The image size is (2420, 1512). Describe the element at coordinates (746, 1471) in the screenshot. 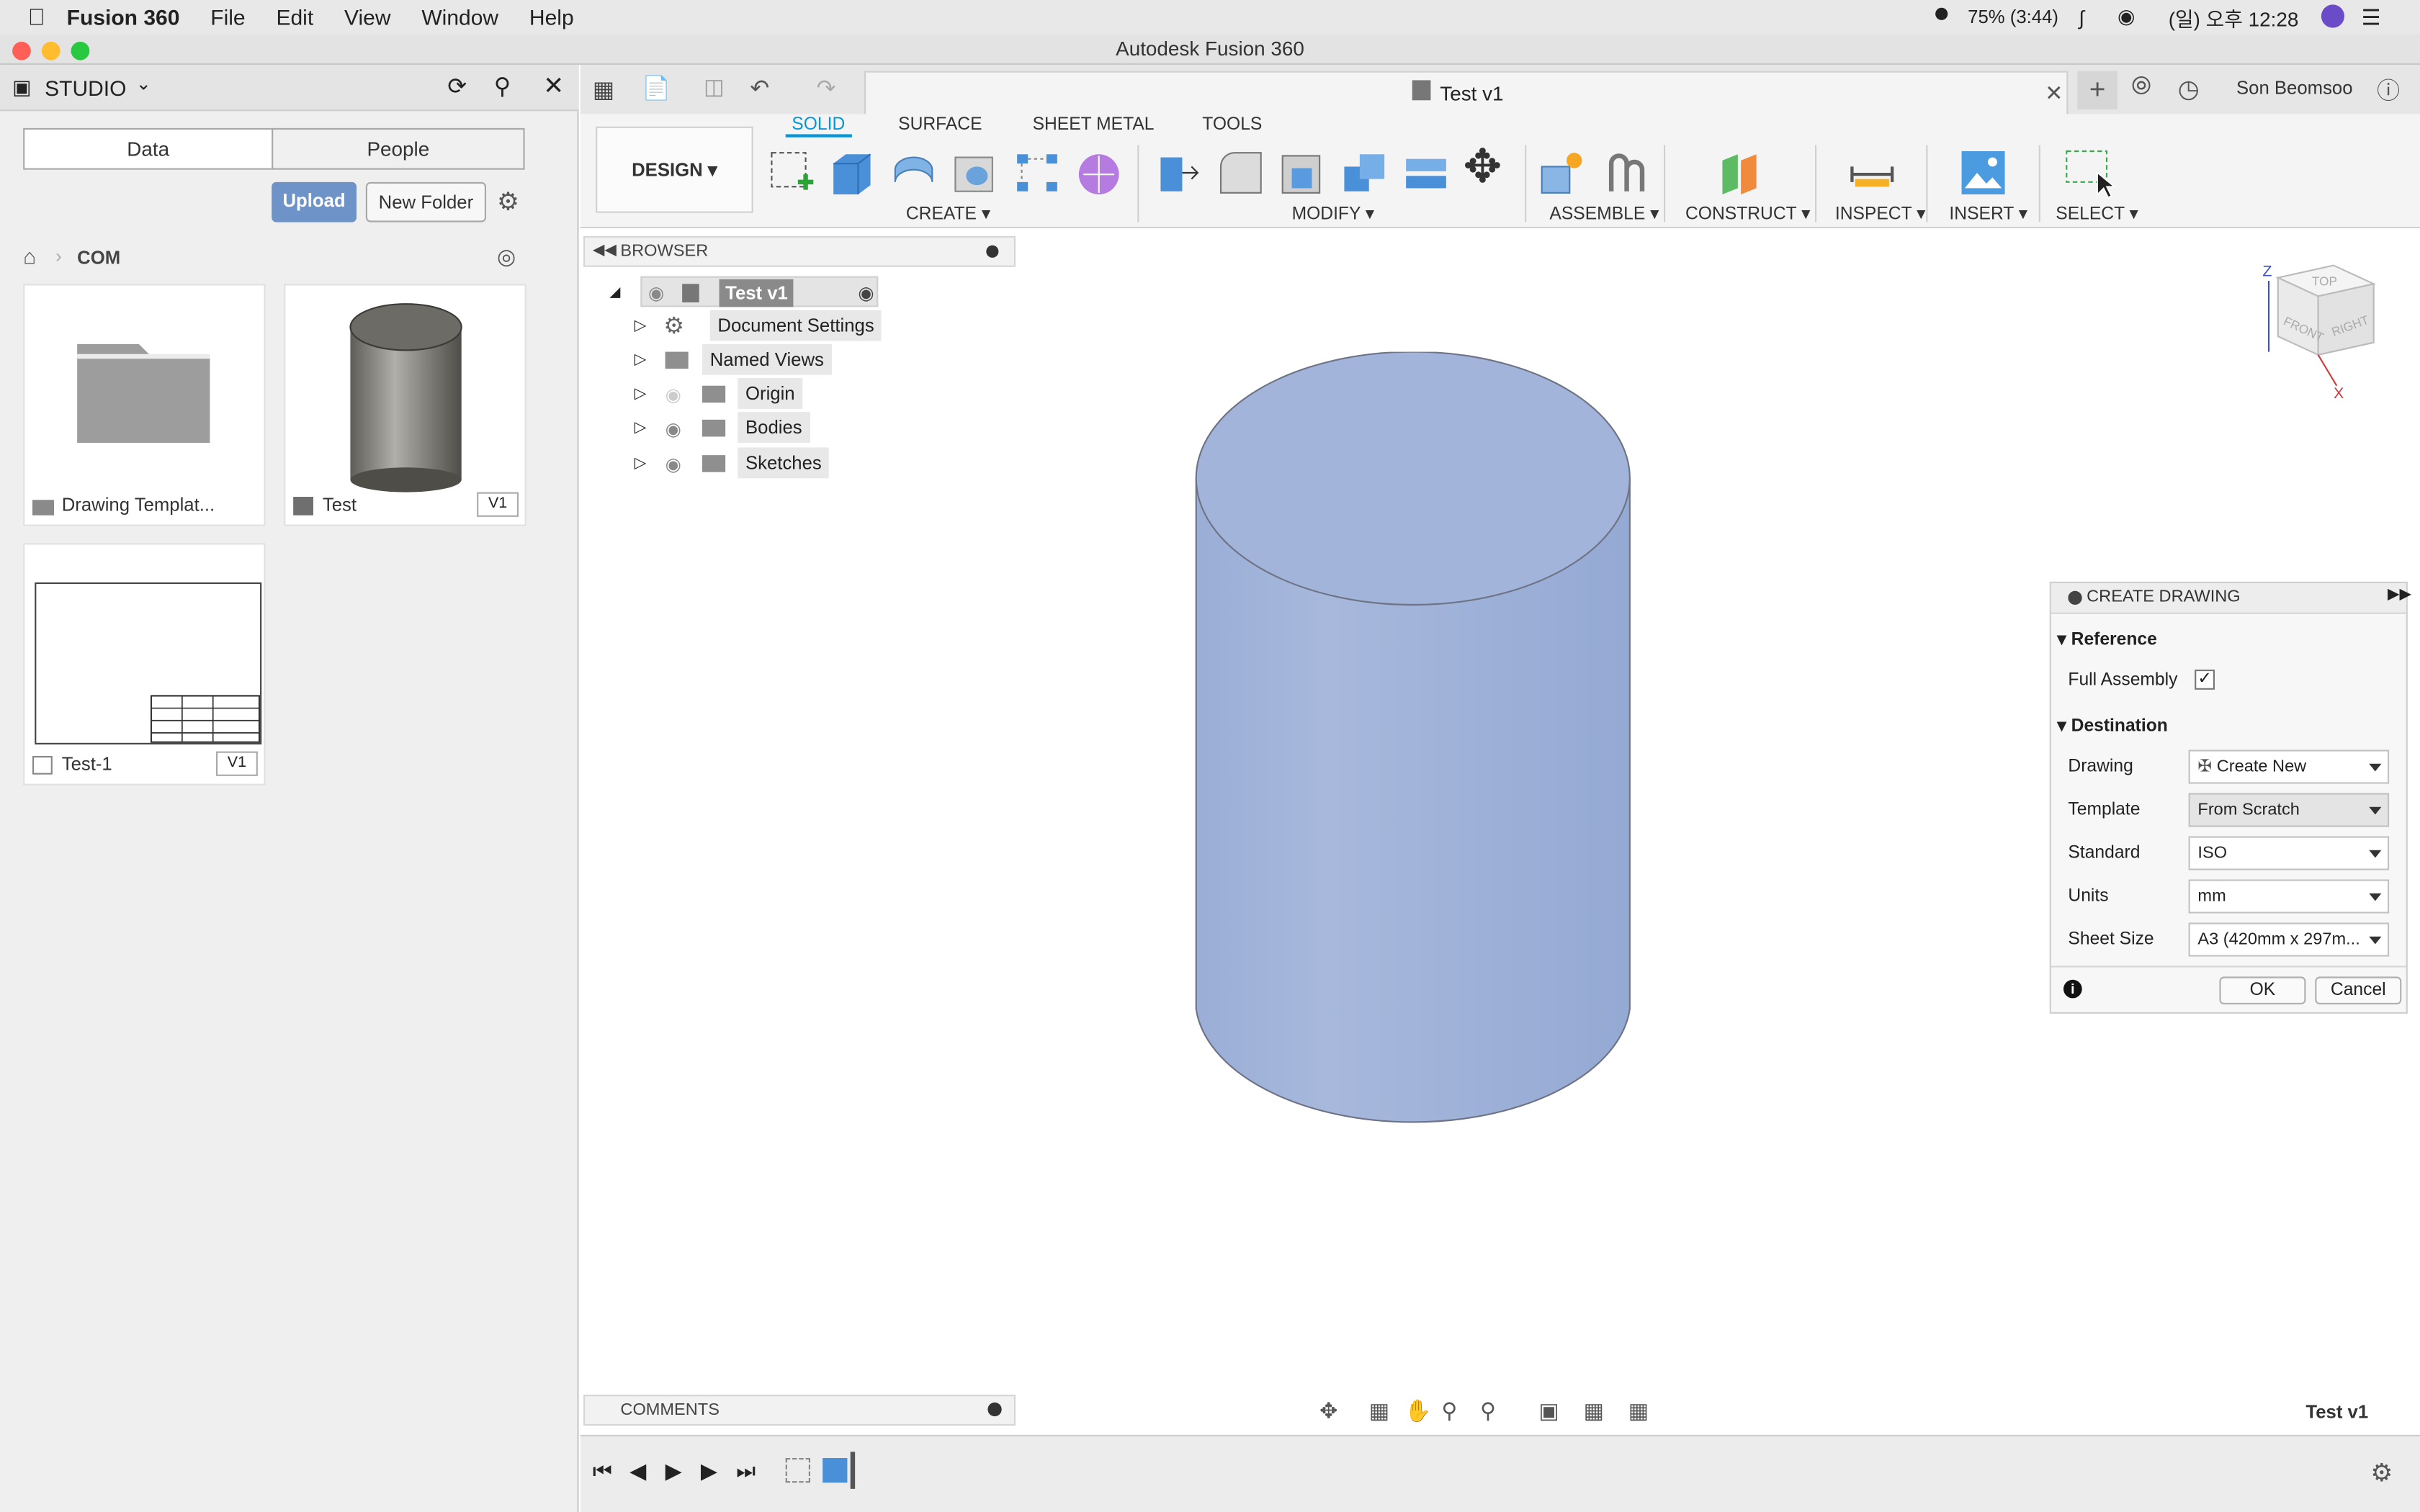

I see `go-to-end-icon: ⏭` at that location.